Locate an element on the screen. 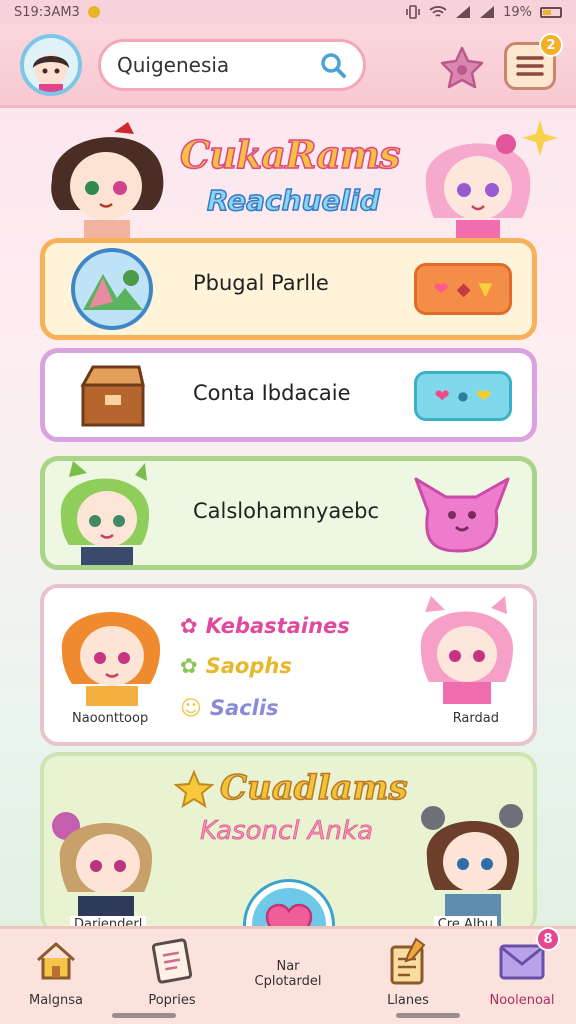  home-indicator-left is located at coordinates (144, 1015).